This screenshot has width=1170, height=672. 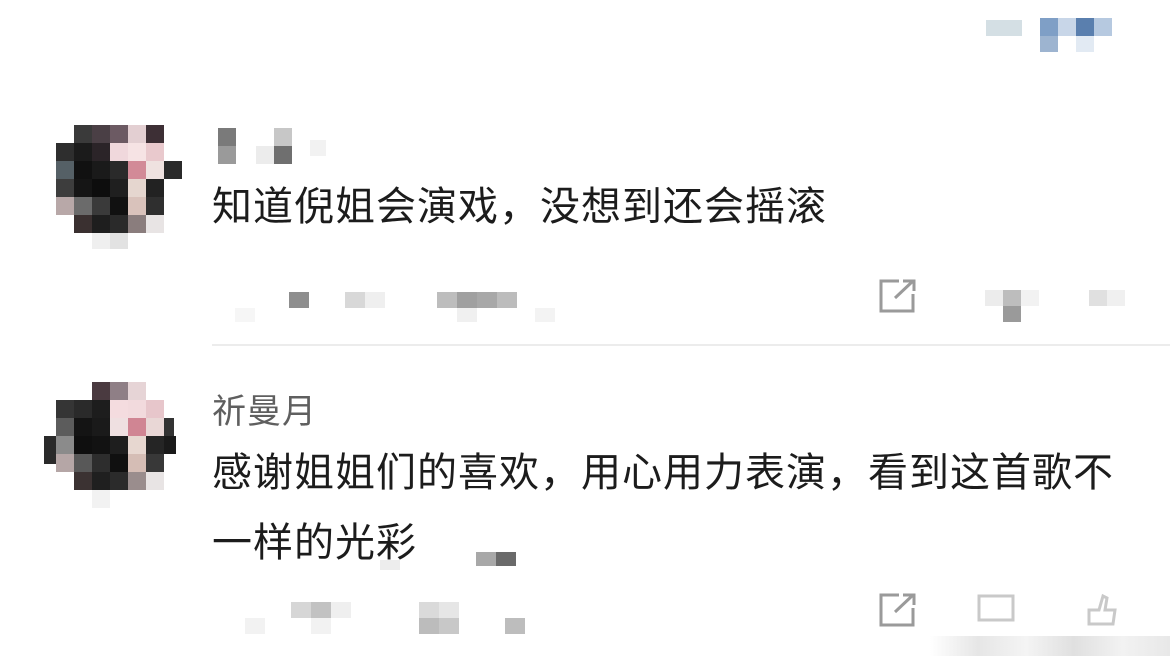 I want to click on watermark-blurred, so click(x=1050, y=646).